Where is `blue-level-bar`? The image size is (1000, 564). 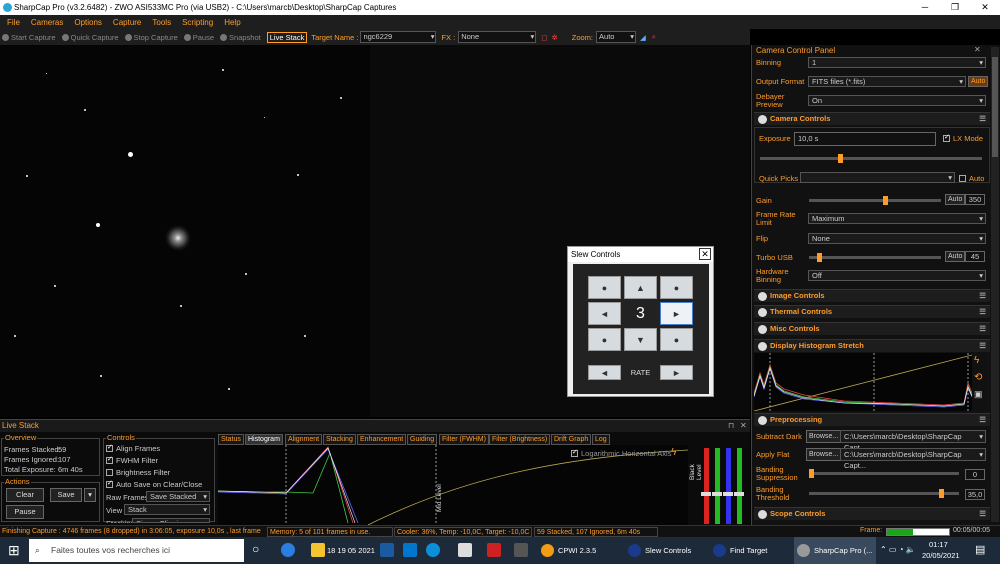
blue-level-bar is located at coordinates (728, 486).